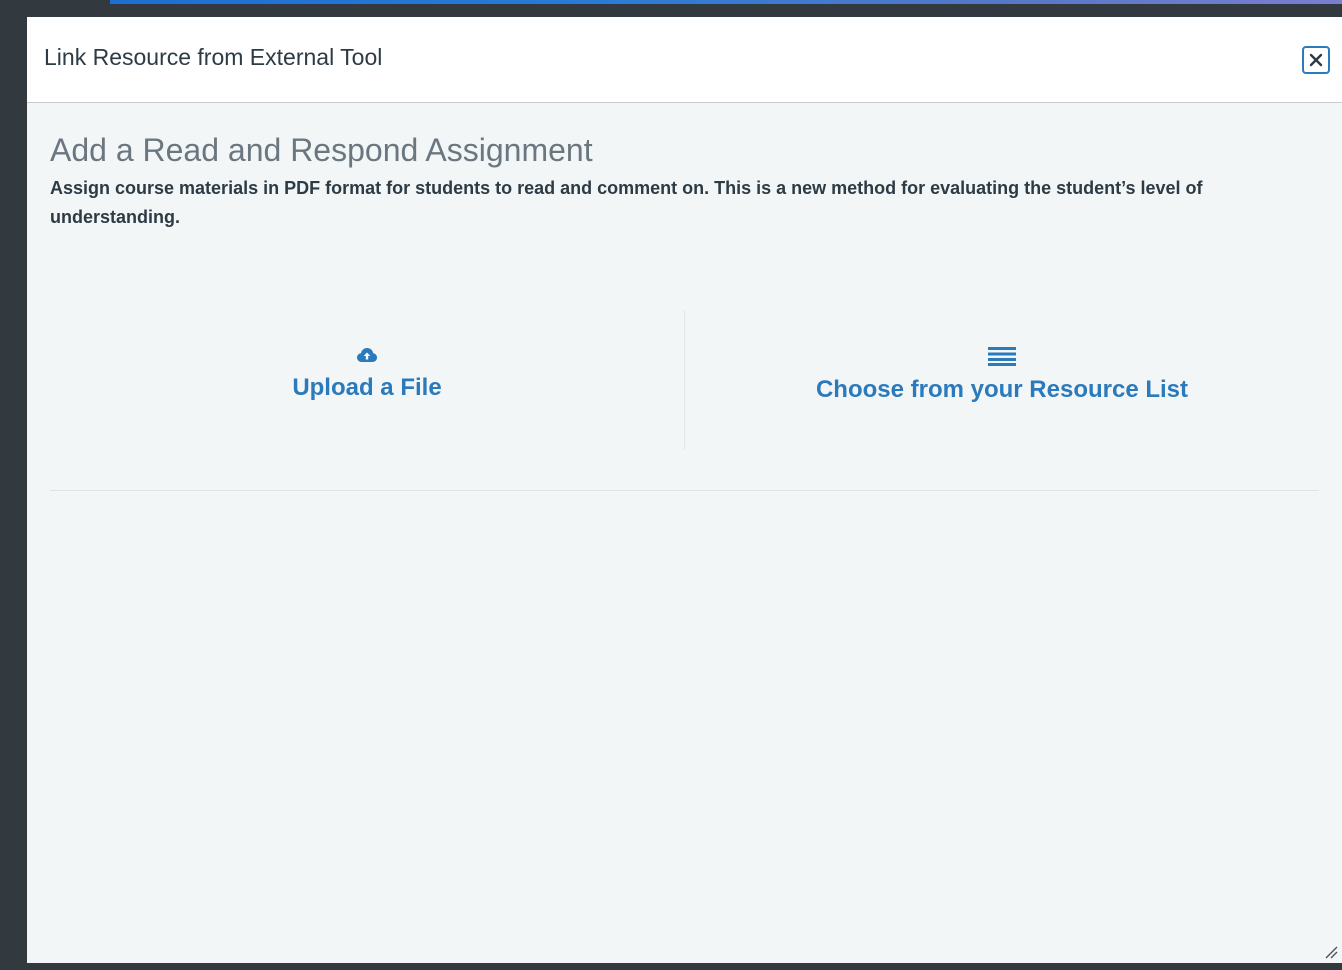  I want to click on upload-file-option: Upload a File, so click(367, 380).